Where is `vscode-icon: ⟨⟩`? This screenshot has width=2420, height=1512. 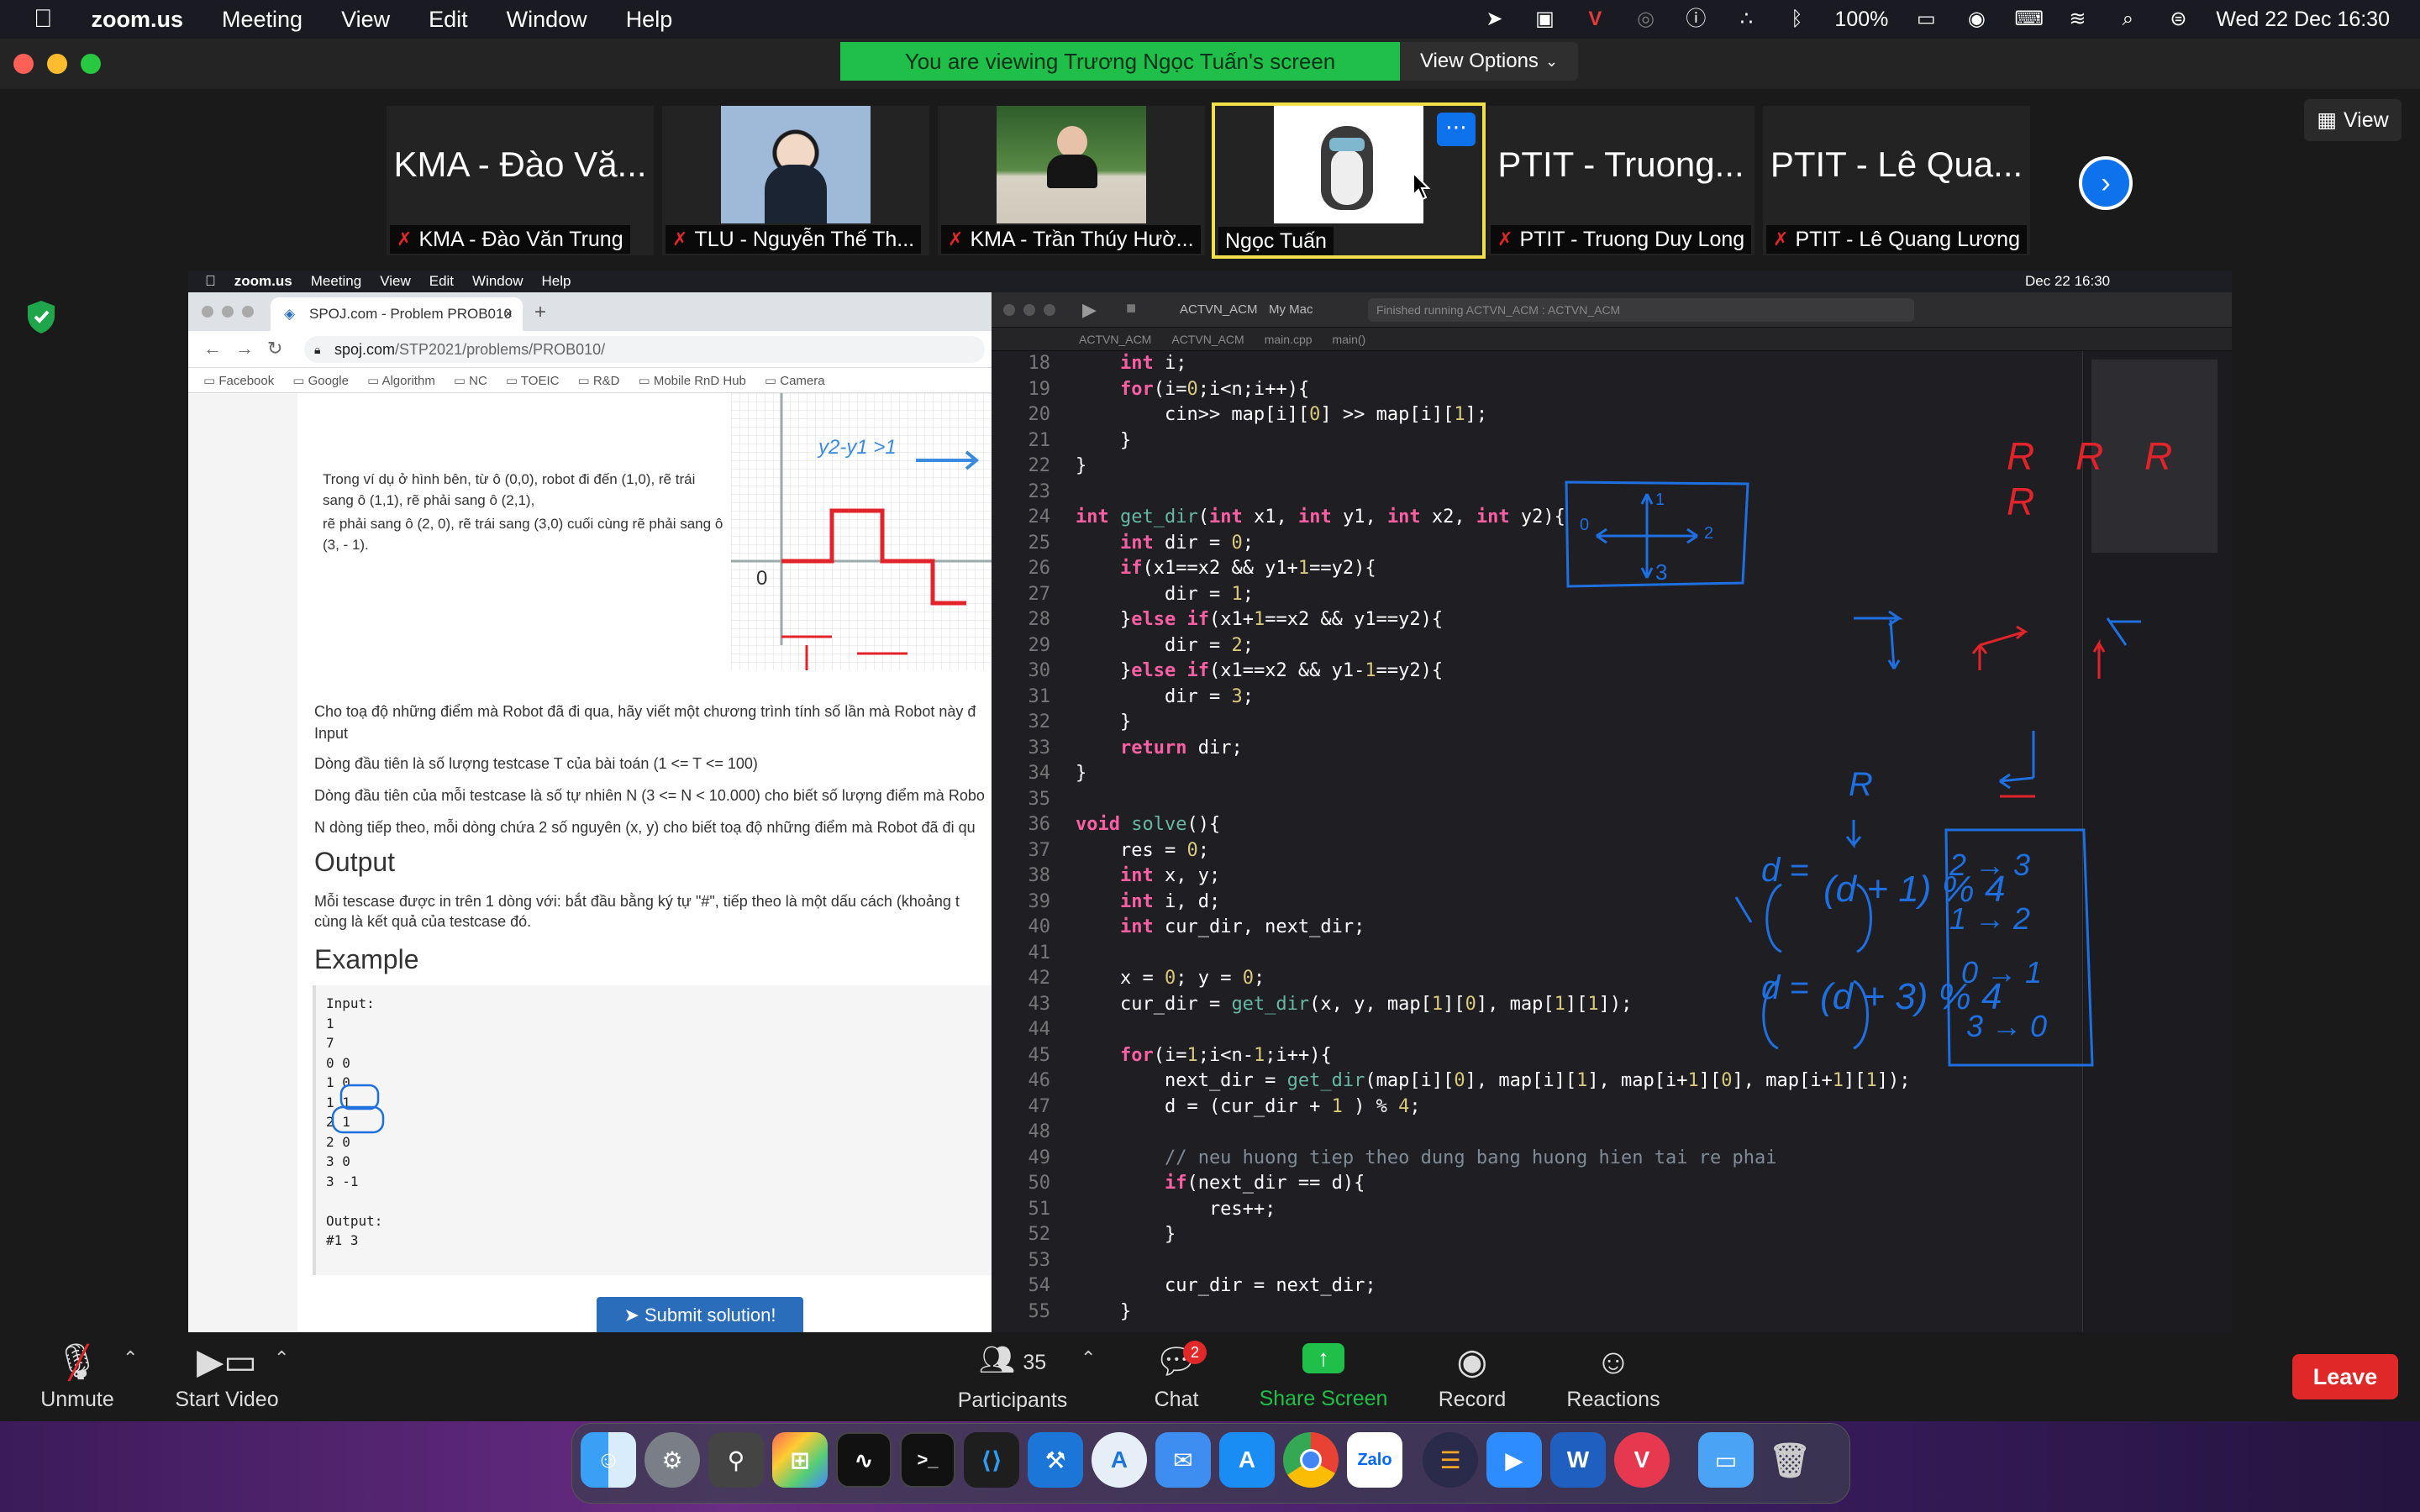
vscode-icon: ⟨⟩ is located at coordinates (992, 1460).